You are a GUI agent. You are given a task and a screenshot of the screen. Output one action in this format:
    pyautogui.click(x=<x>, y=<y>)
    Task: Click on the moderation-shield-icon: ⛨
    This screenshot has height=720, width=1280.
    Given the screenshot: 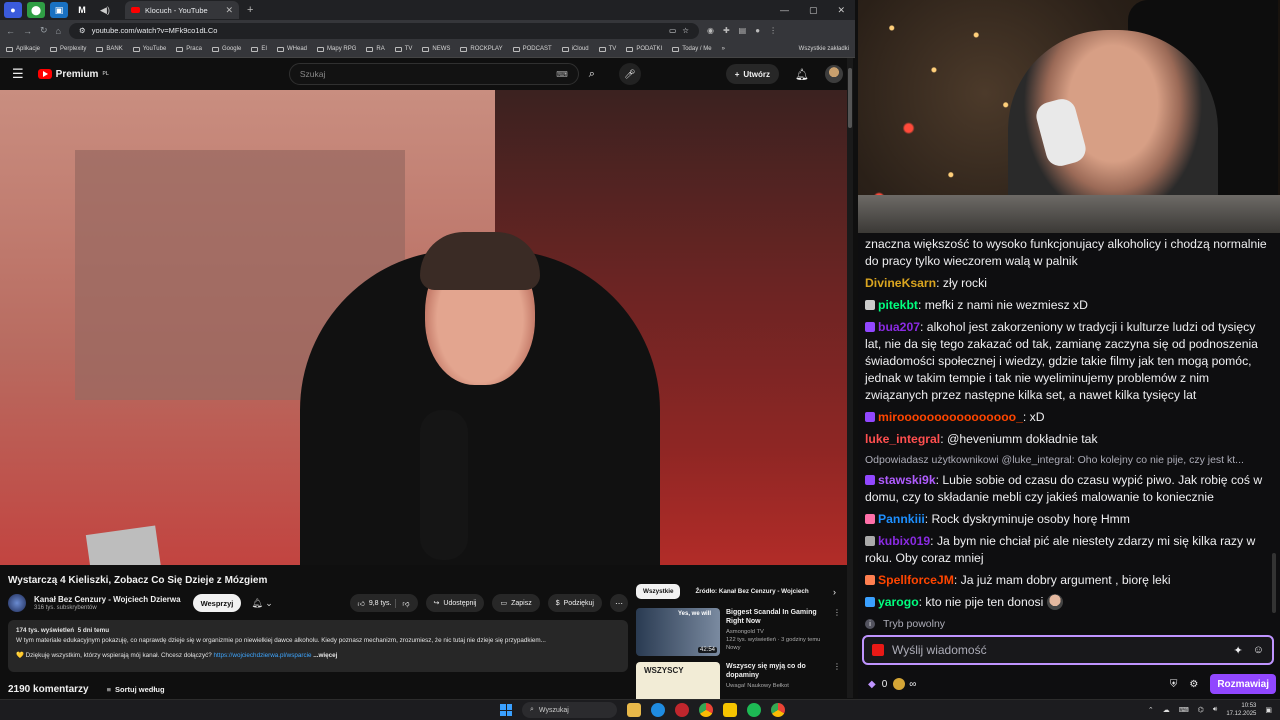 What is the action you would take?
    pyautogui.click(x=1174, y=684)
    